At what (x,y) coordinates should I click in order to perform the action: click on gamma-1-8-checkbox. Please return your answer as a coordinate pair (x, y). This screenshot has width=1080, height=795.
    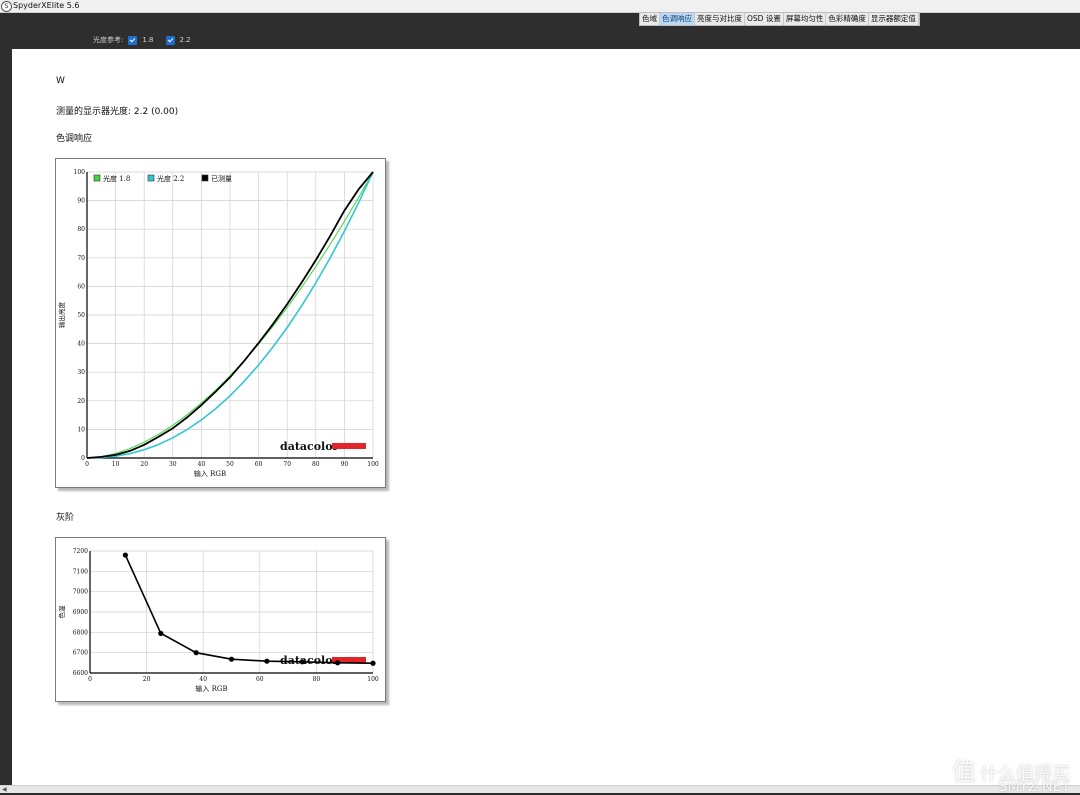
    Looking at the image, I should click on (133, 40).